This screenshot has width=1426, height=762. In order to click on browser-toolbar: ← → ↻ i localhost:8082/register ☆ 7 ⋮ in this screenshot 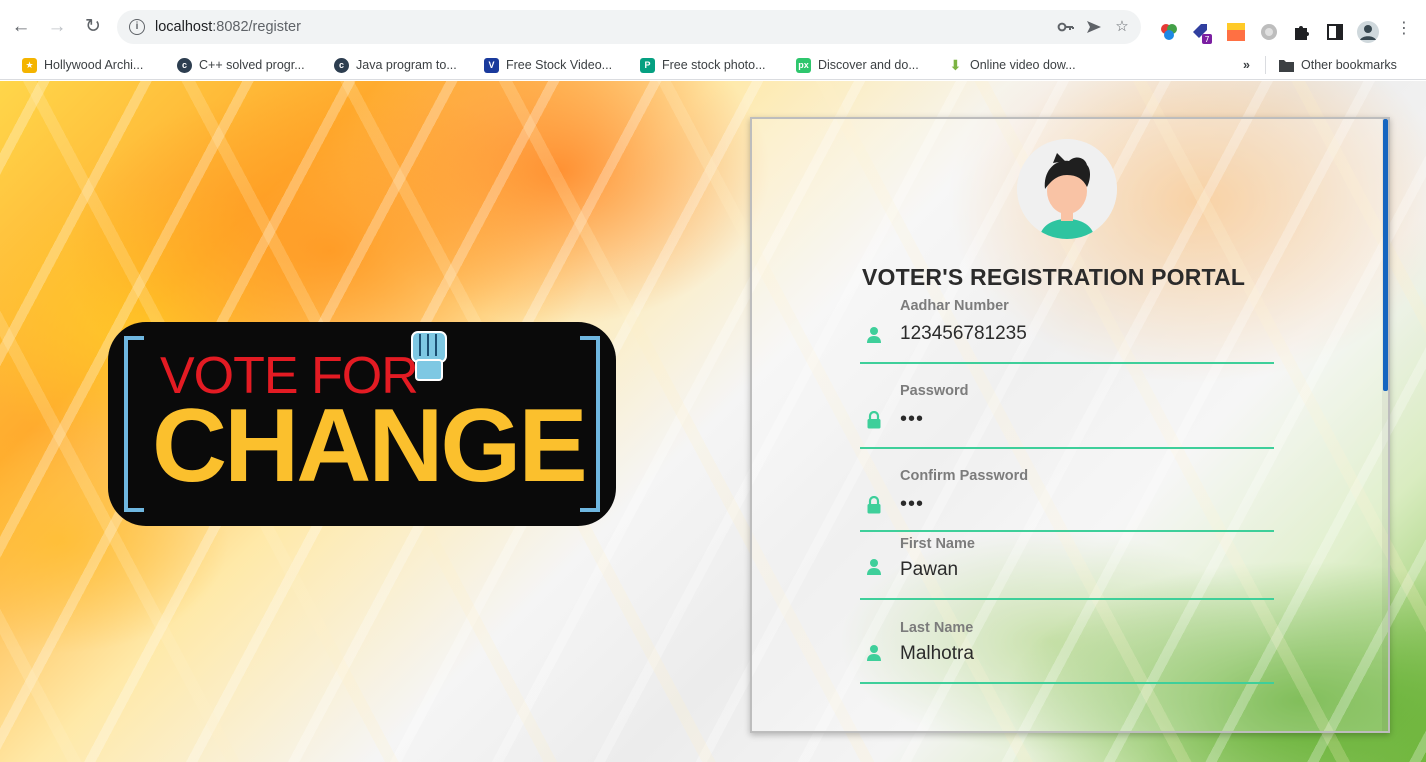, I will do `click(713, 25)`.